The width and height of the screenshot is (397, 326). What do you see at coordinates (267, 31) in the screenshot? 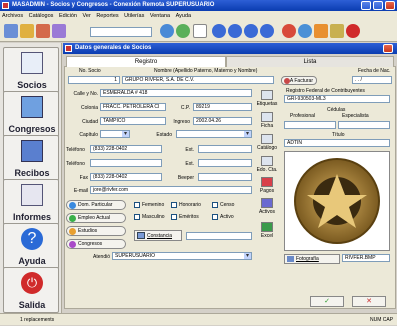
I see `last-icon` at bounding box center [267, 31].